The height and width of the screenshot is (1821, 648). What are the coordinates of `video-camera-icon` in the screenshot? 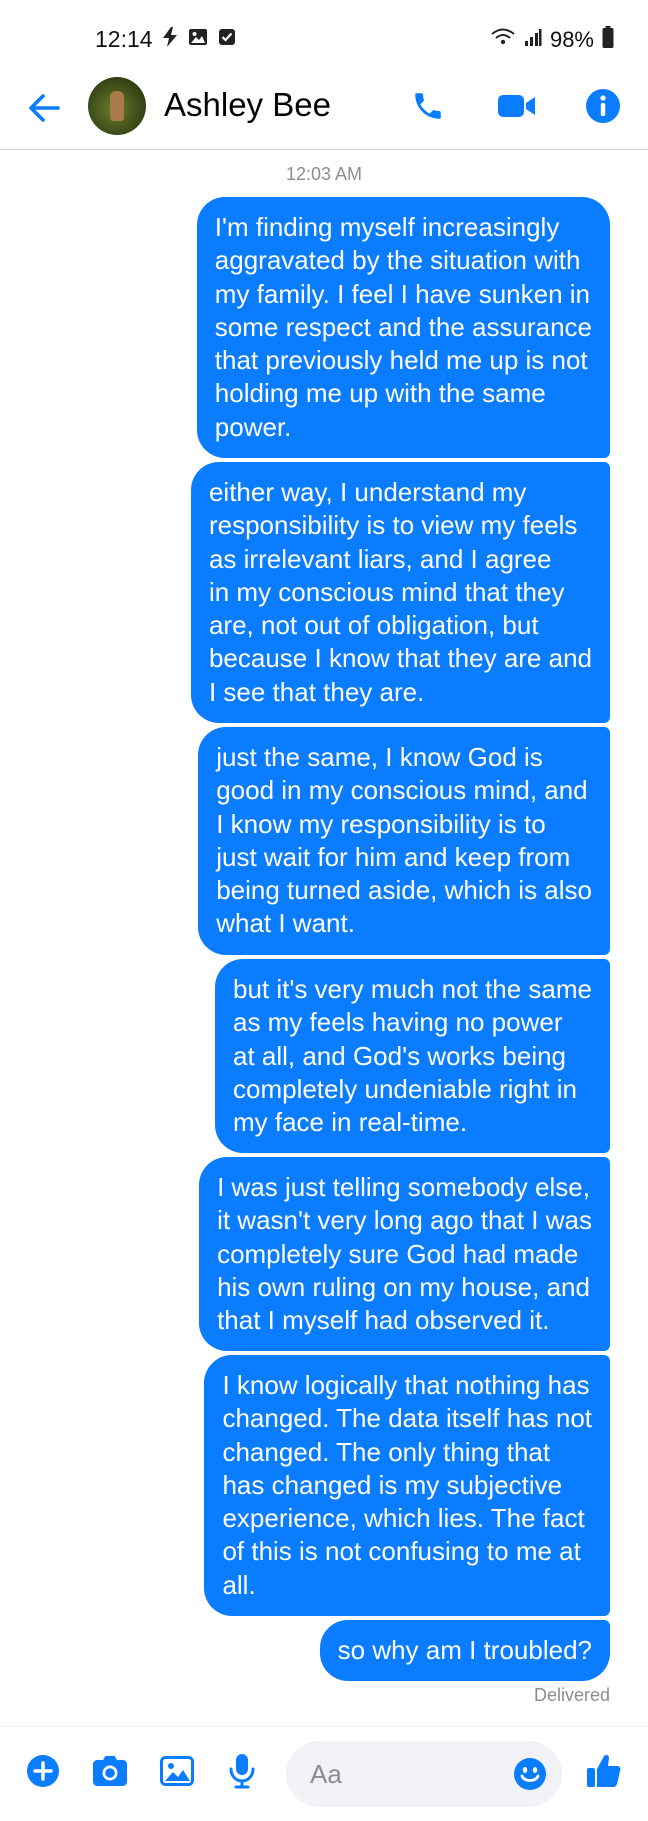 It's located at (516, 106).